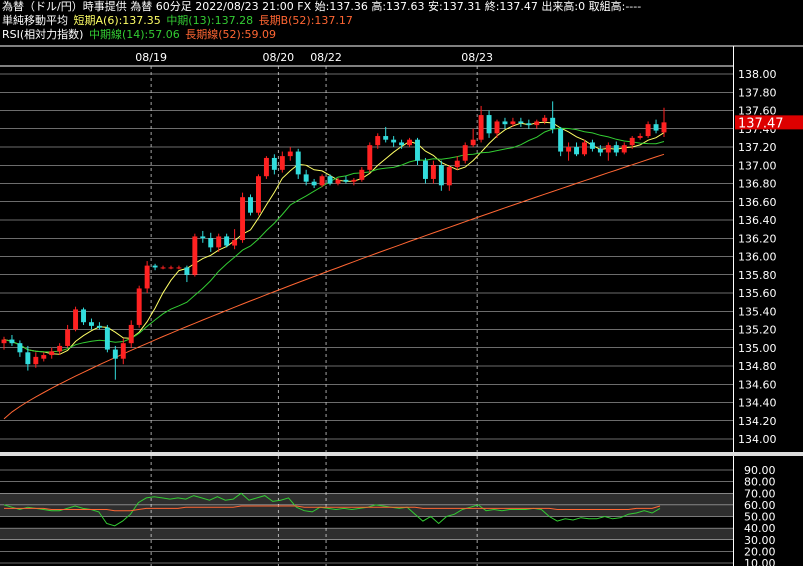  I want to click on price-tick-label: 137.20, so click(757, 147).